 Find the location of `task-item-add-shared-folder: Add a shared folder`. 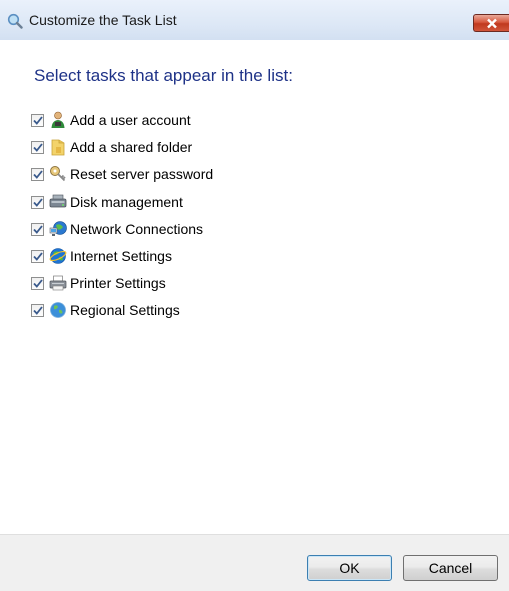

task-item-add-shared-folder: Add a shared folder is located at coordinates (122, 153).